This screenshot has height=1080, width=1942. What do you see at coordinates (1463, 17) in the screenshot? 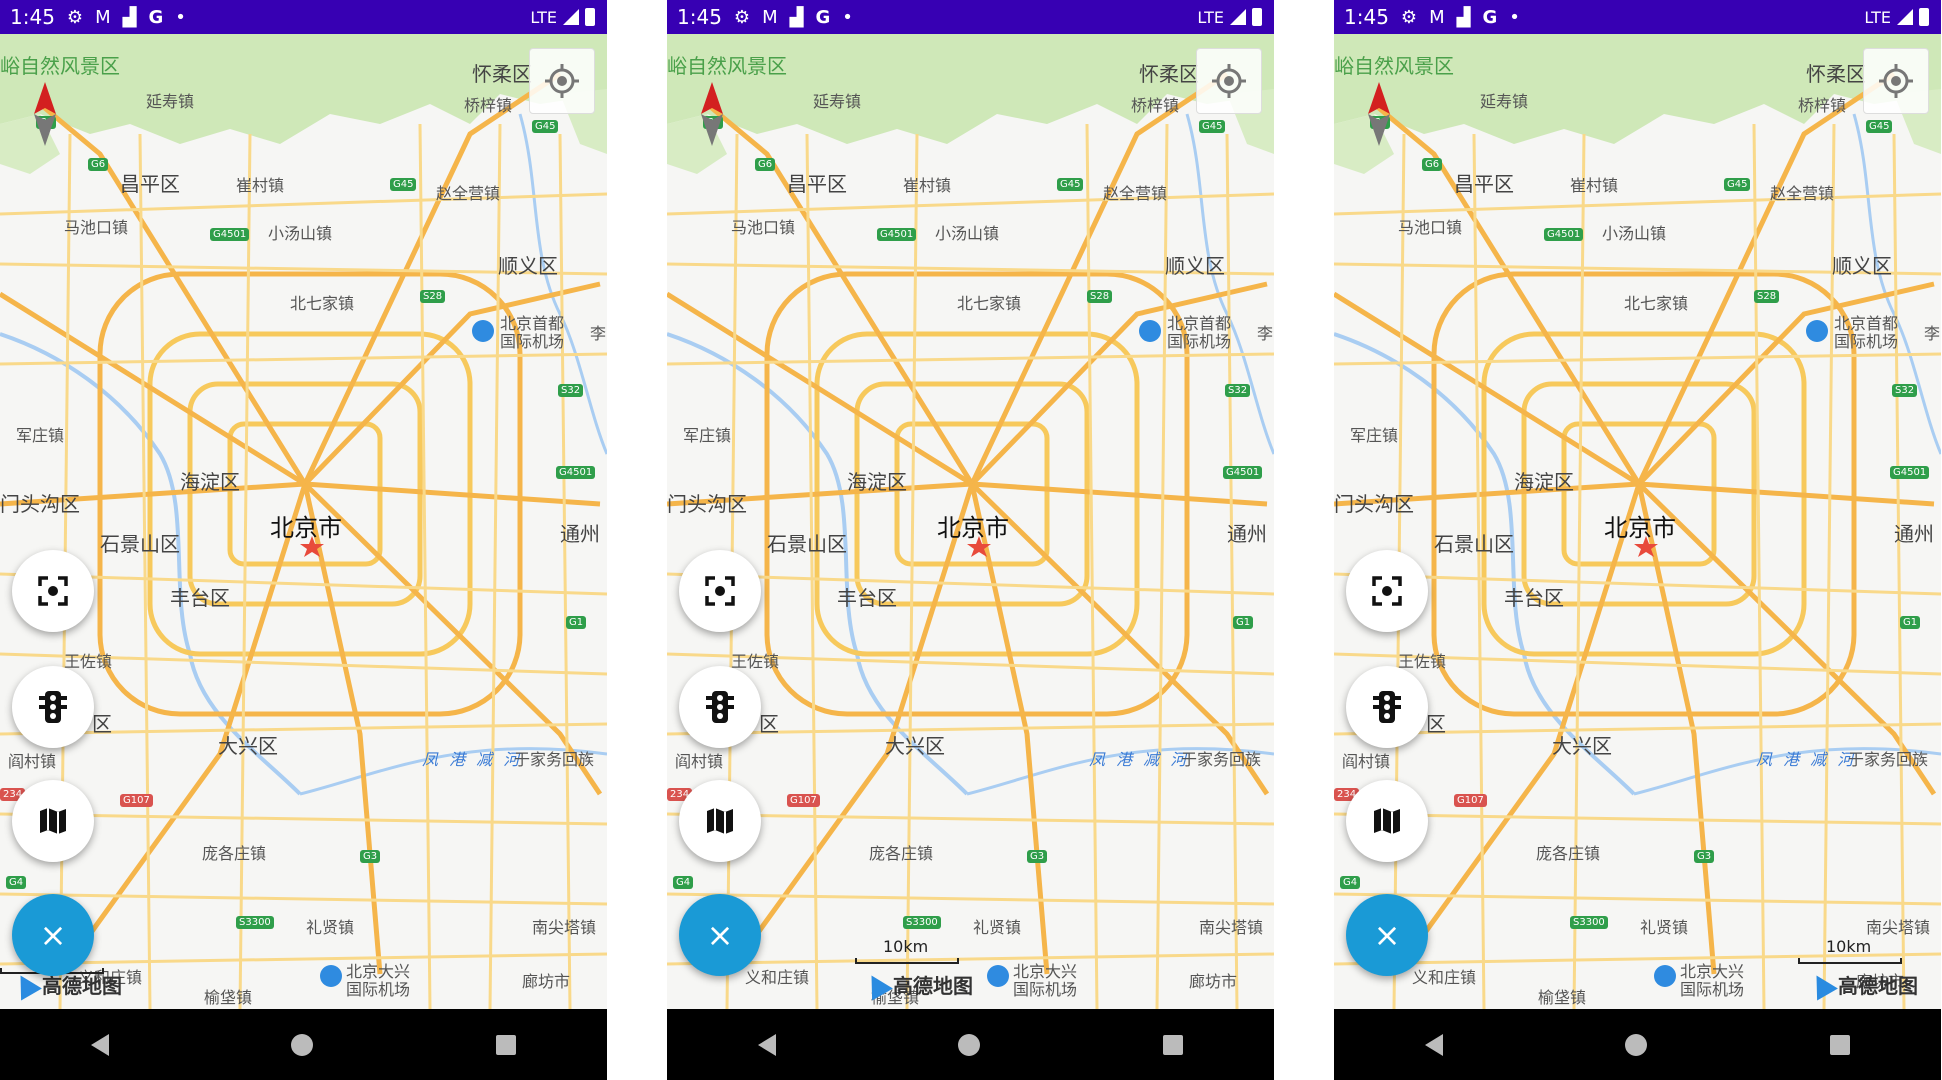
I see `signal-off-icon: ▟` at bounding box center [1463, 17].